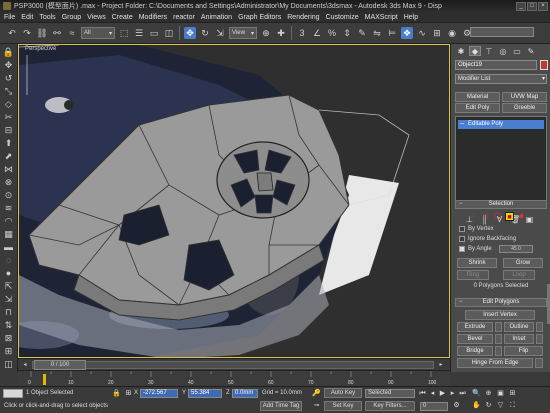 The width and height of the screenshot is (550, 413). What do you see at coordinates (487, 239) in the screenshot?
I see `ignore-backfacing-check: Ignore Backfacing` at bounding box center [487, 239].